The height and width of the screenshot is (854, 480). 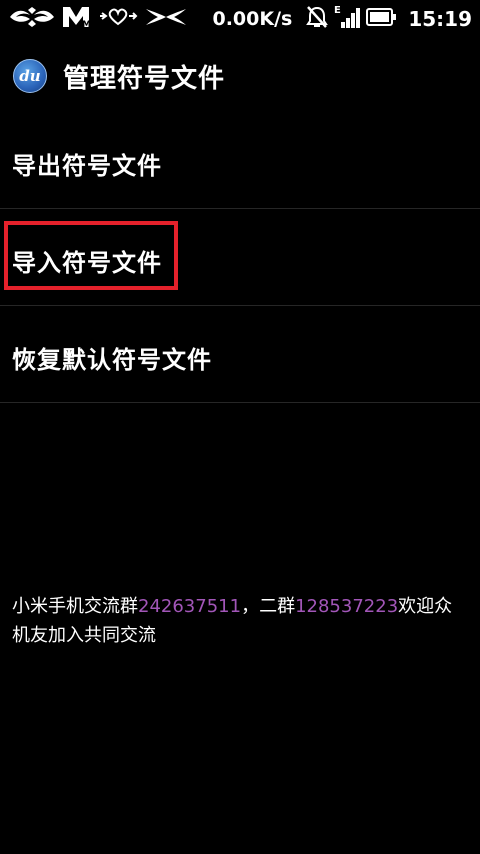 I want to click on svg-text: E, so click(x=337, y=10).